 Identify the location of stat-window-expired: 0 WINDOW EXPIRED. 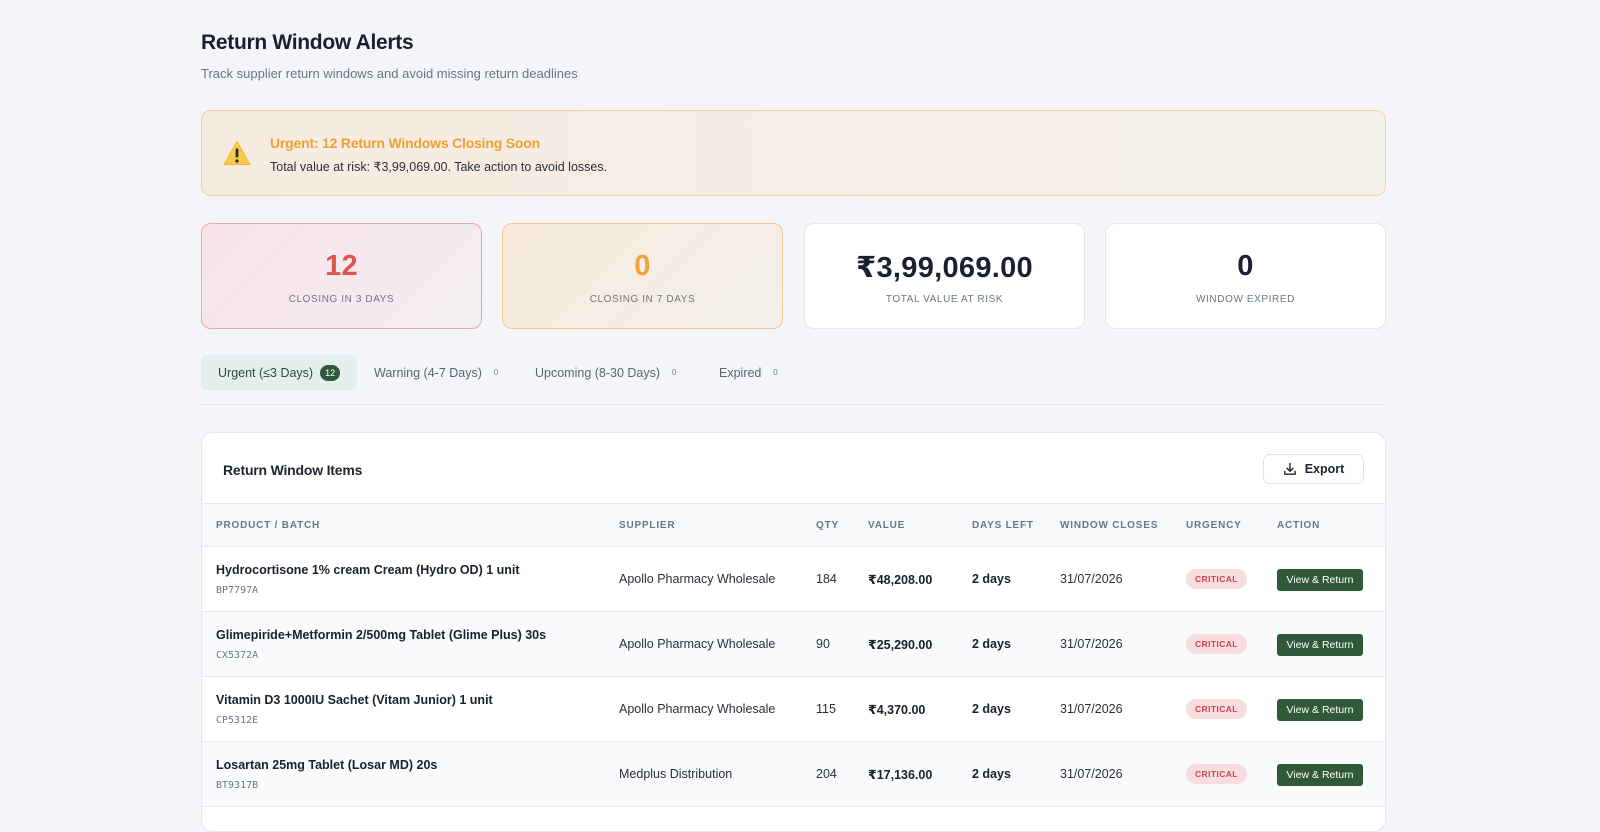
(1245, 276).